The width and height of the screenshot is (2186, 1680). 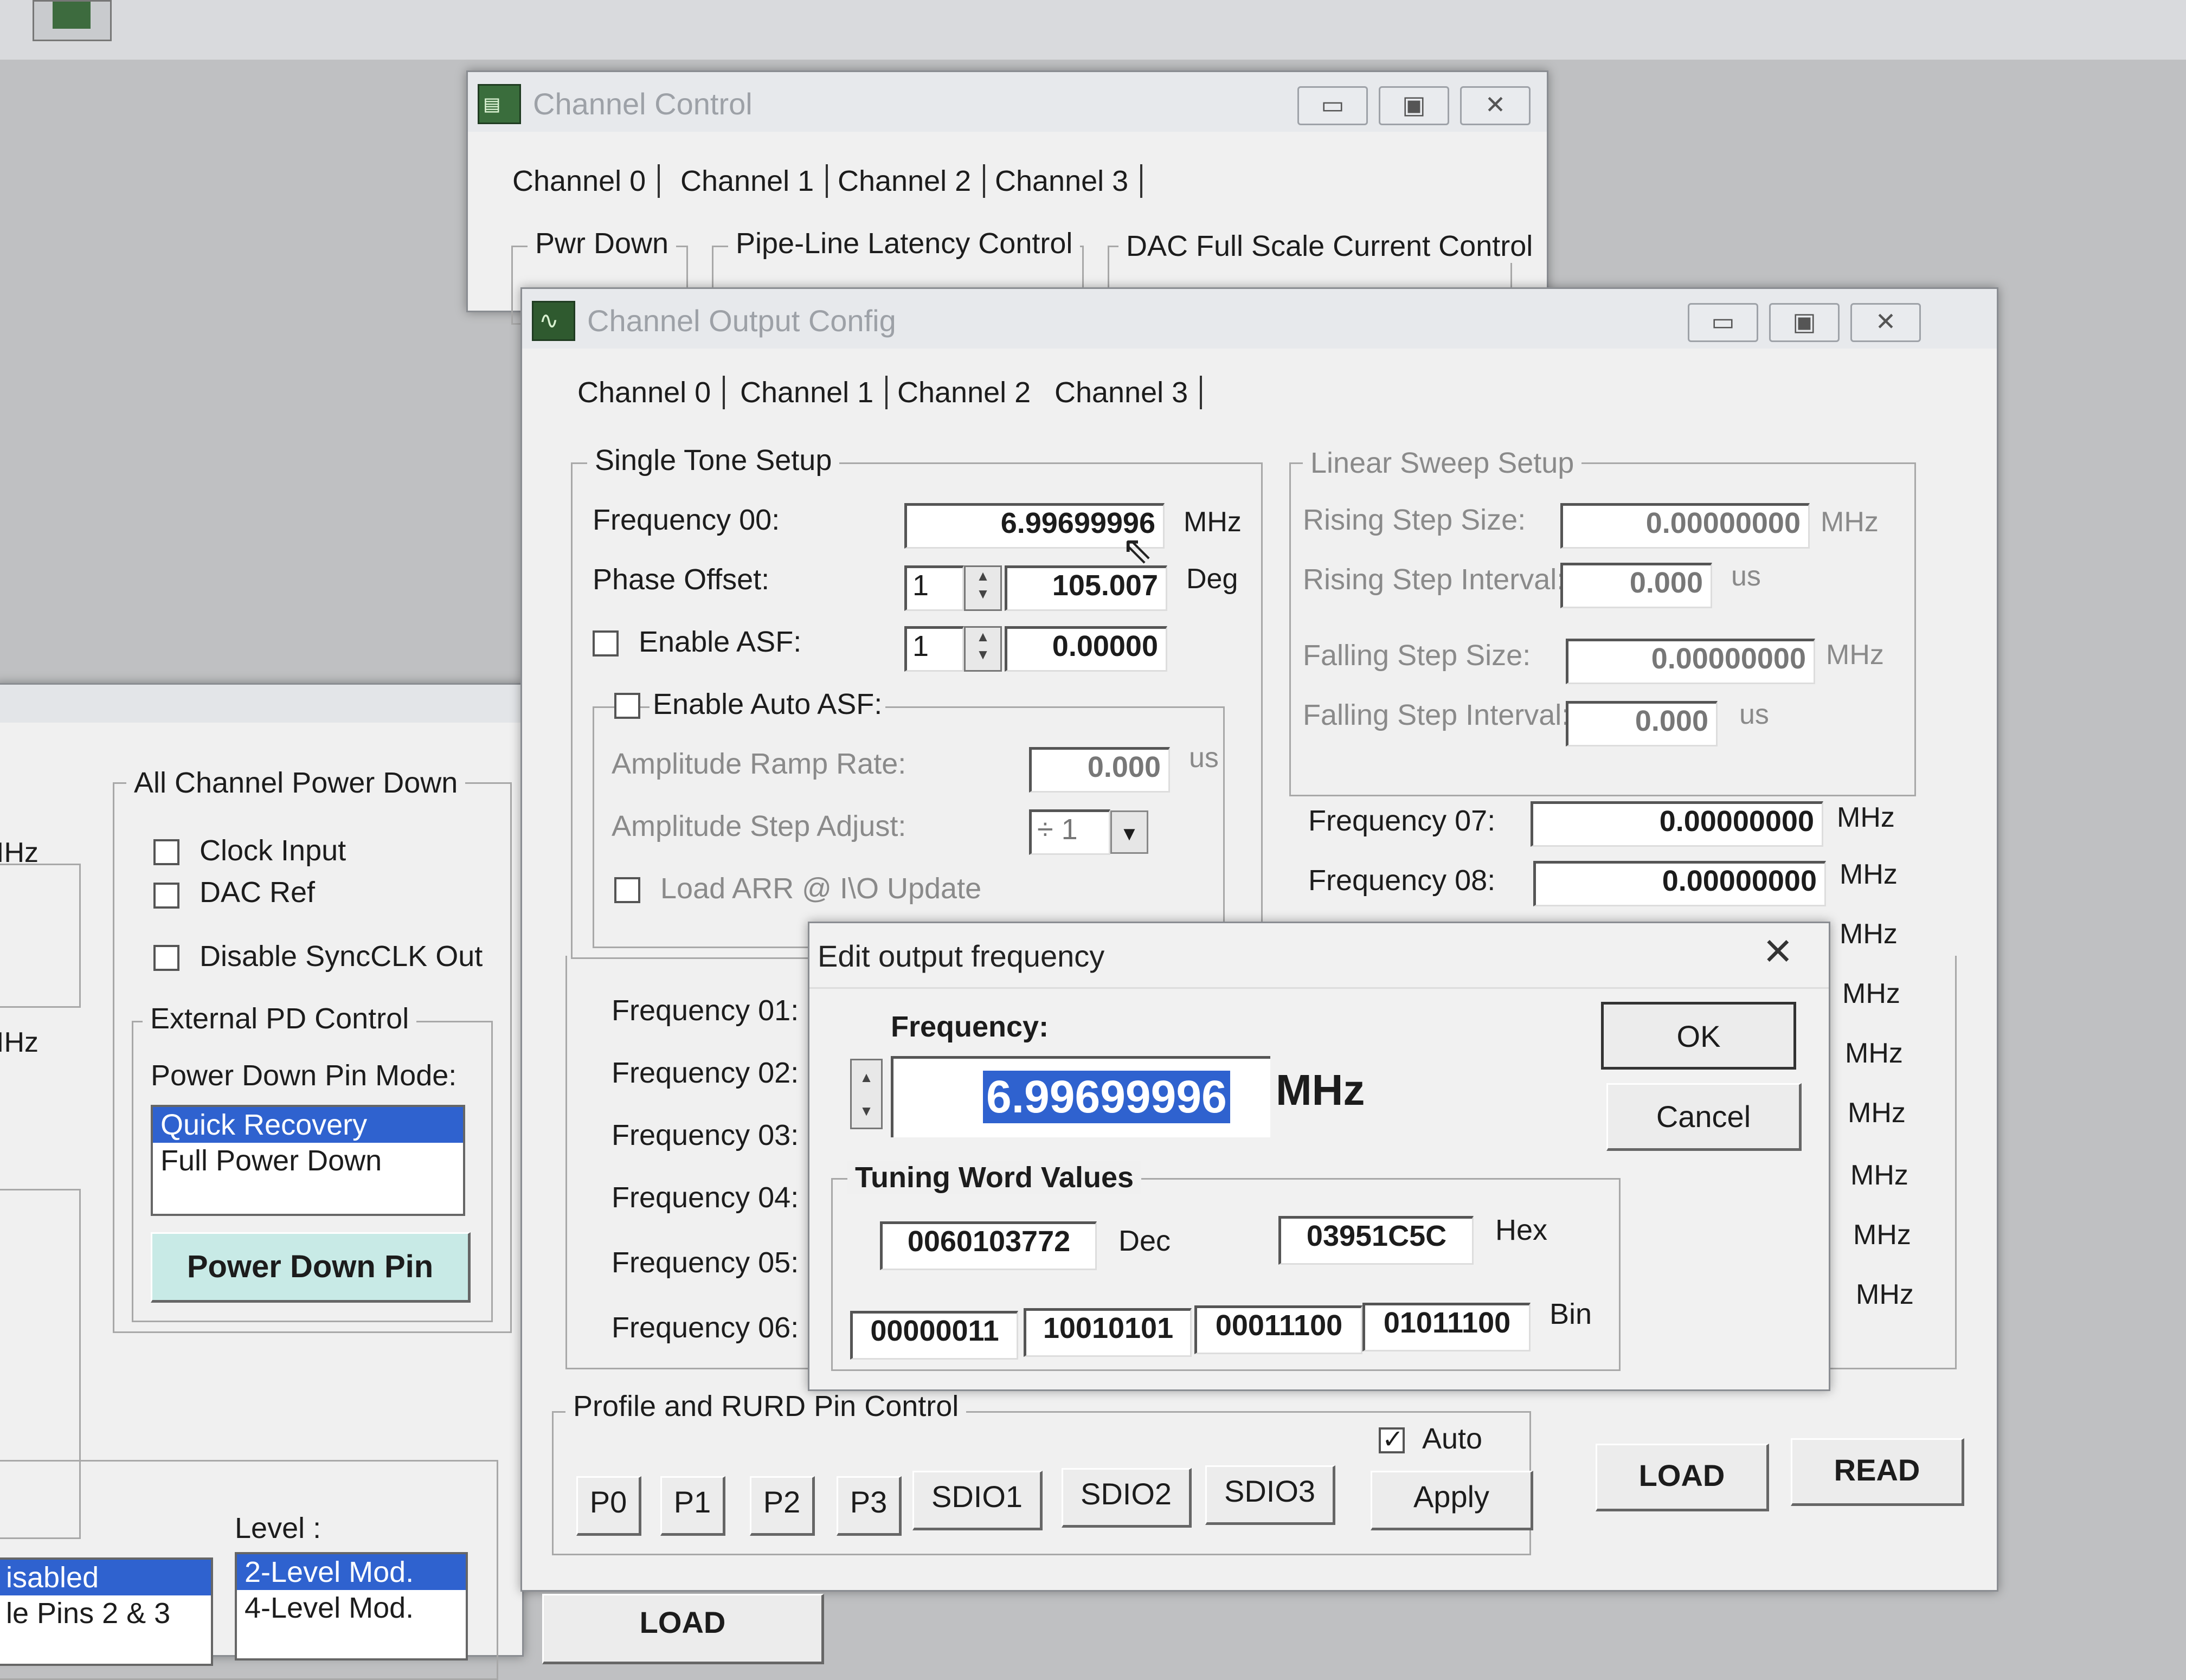 What do you see at coordinates (934, 588) in the screenshot?
I see `phase-offset-spin-field: 1` at bounding box center [934, 588].